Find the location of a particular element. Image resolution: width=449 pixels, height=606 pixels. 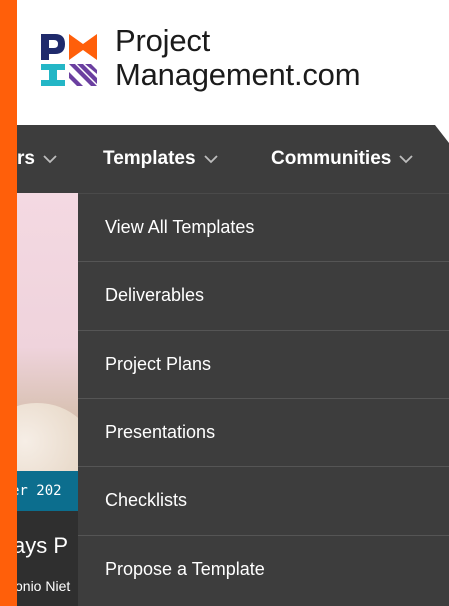

nav-item-communities: Communities is located at coordinates (342, 159).